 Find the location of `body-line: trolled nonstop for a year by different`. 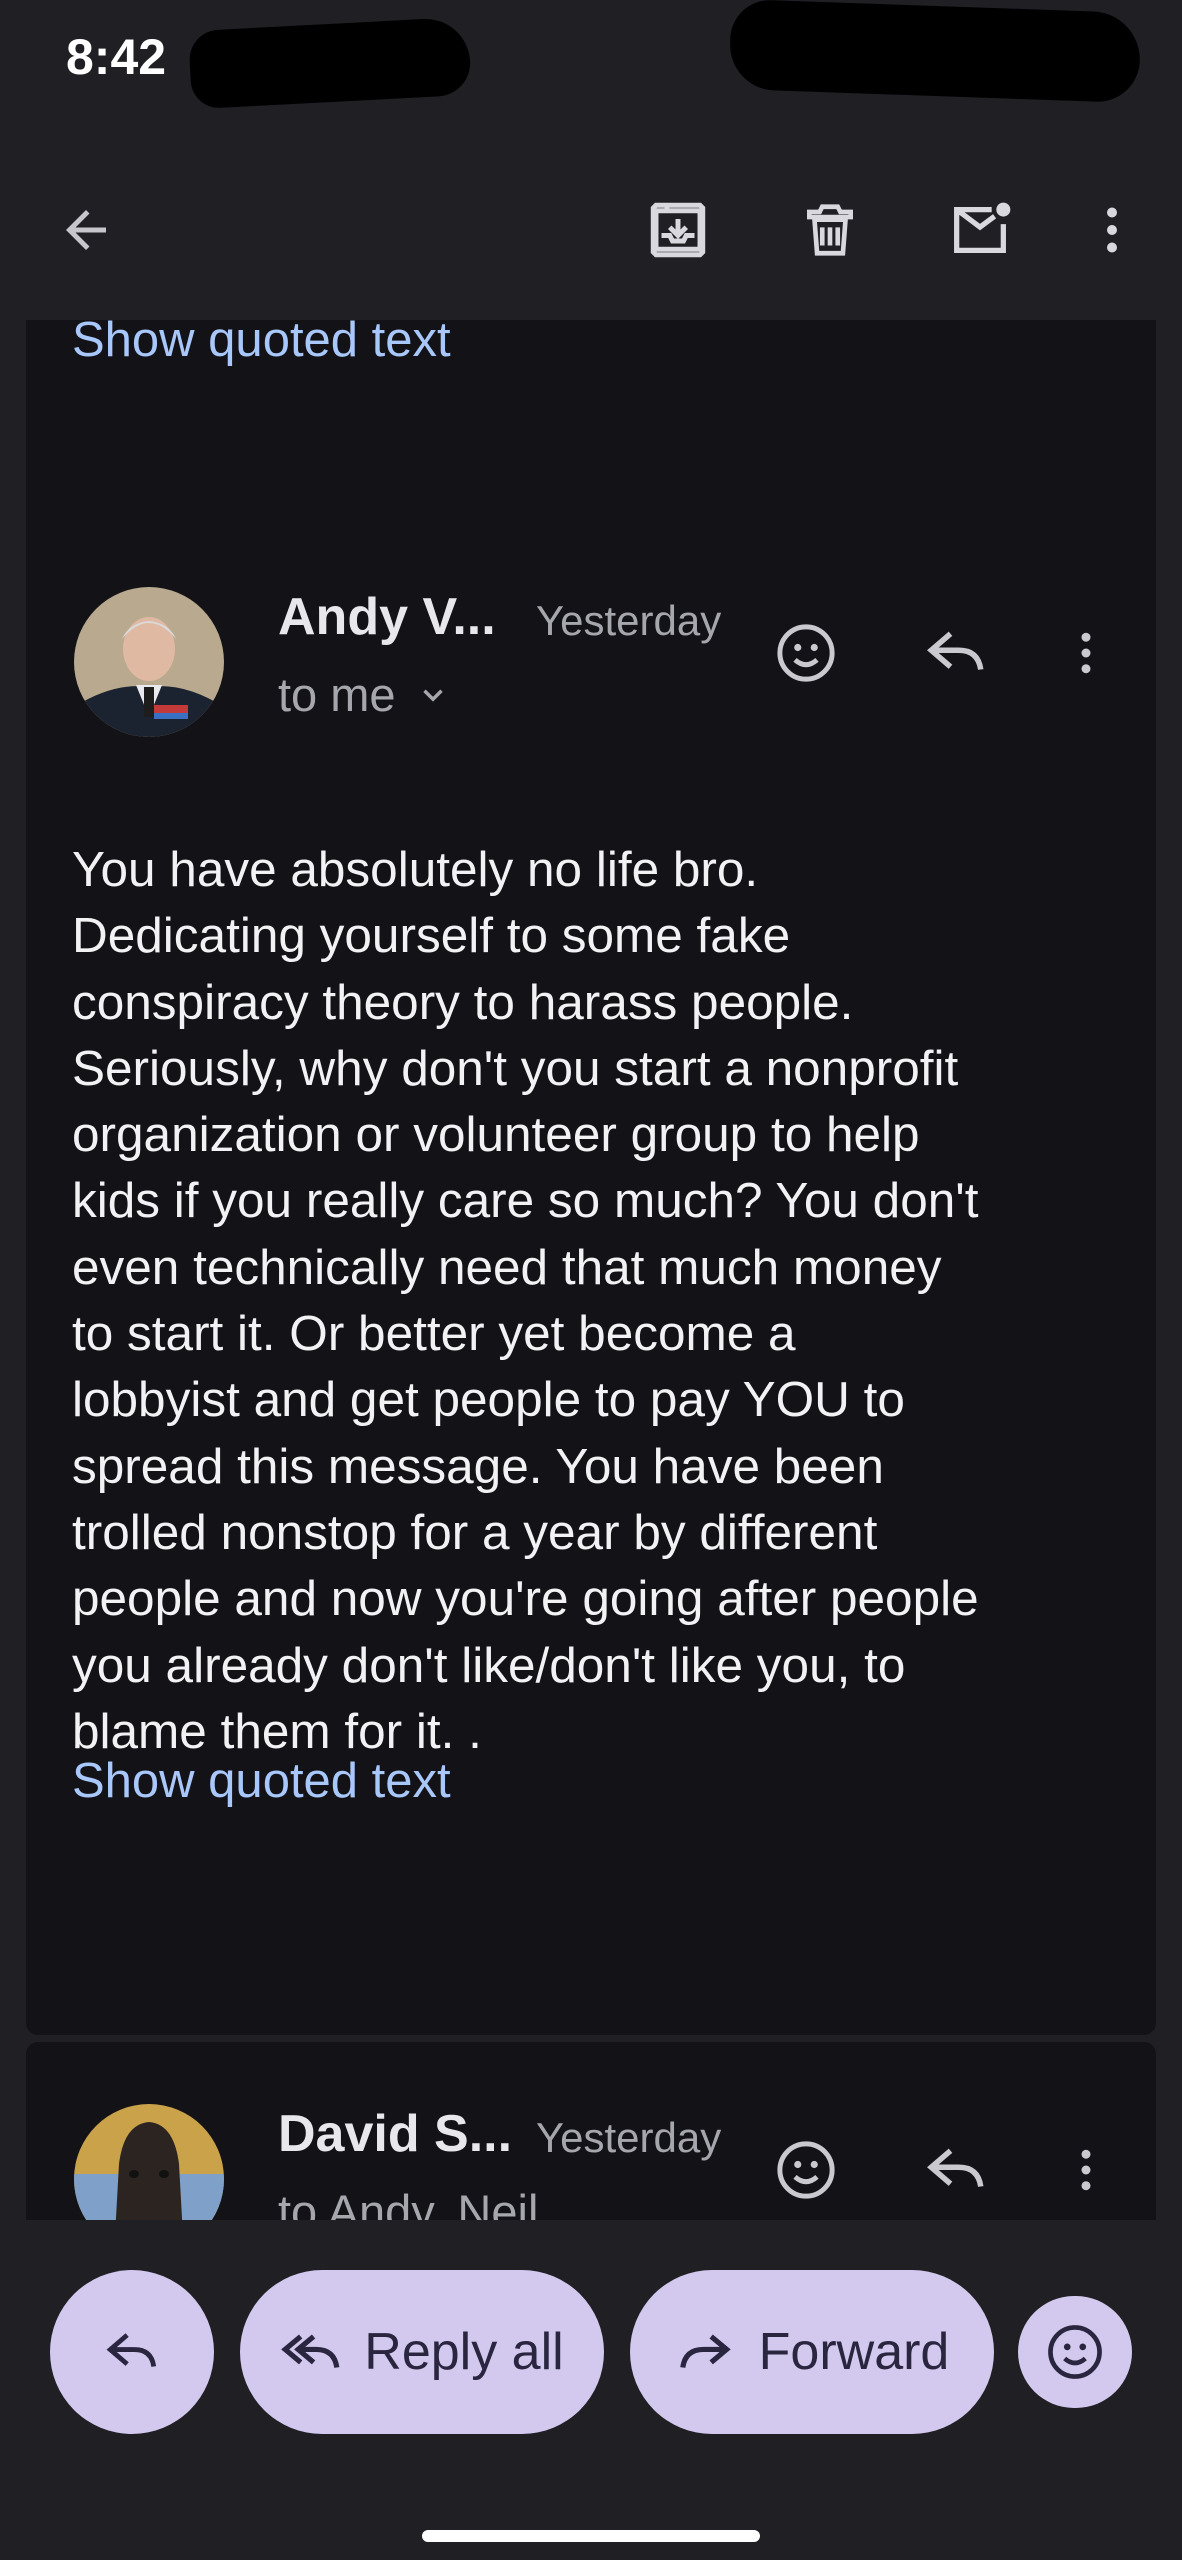

body-line: trolled nonstop for a year by different is located at coordinates (475, 1532).